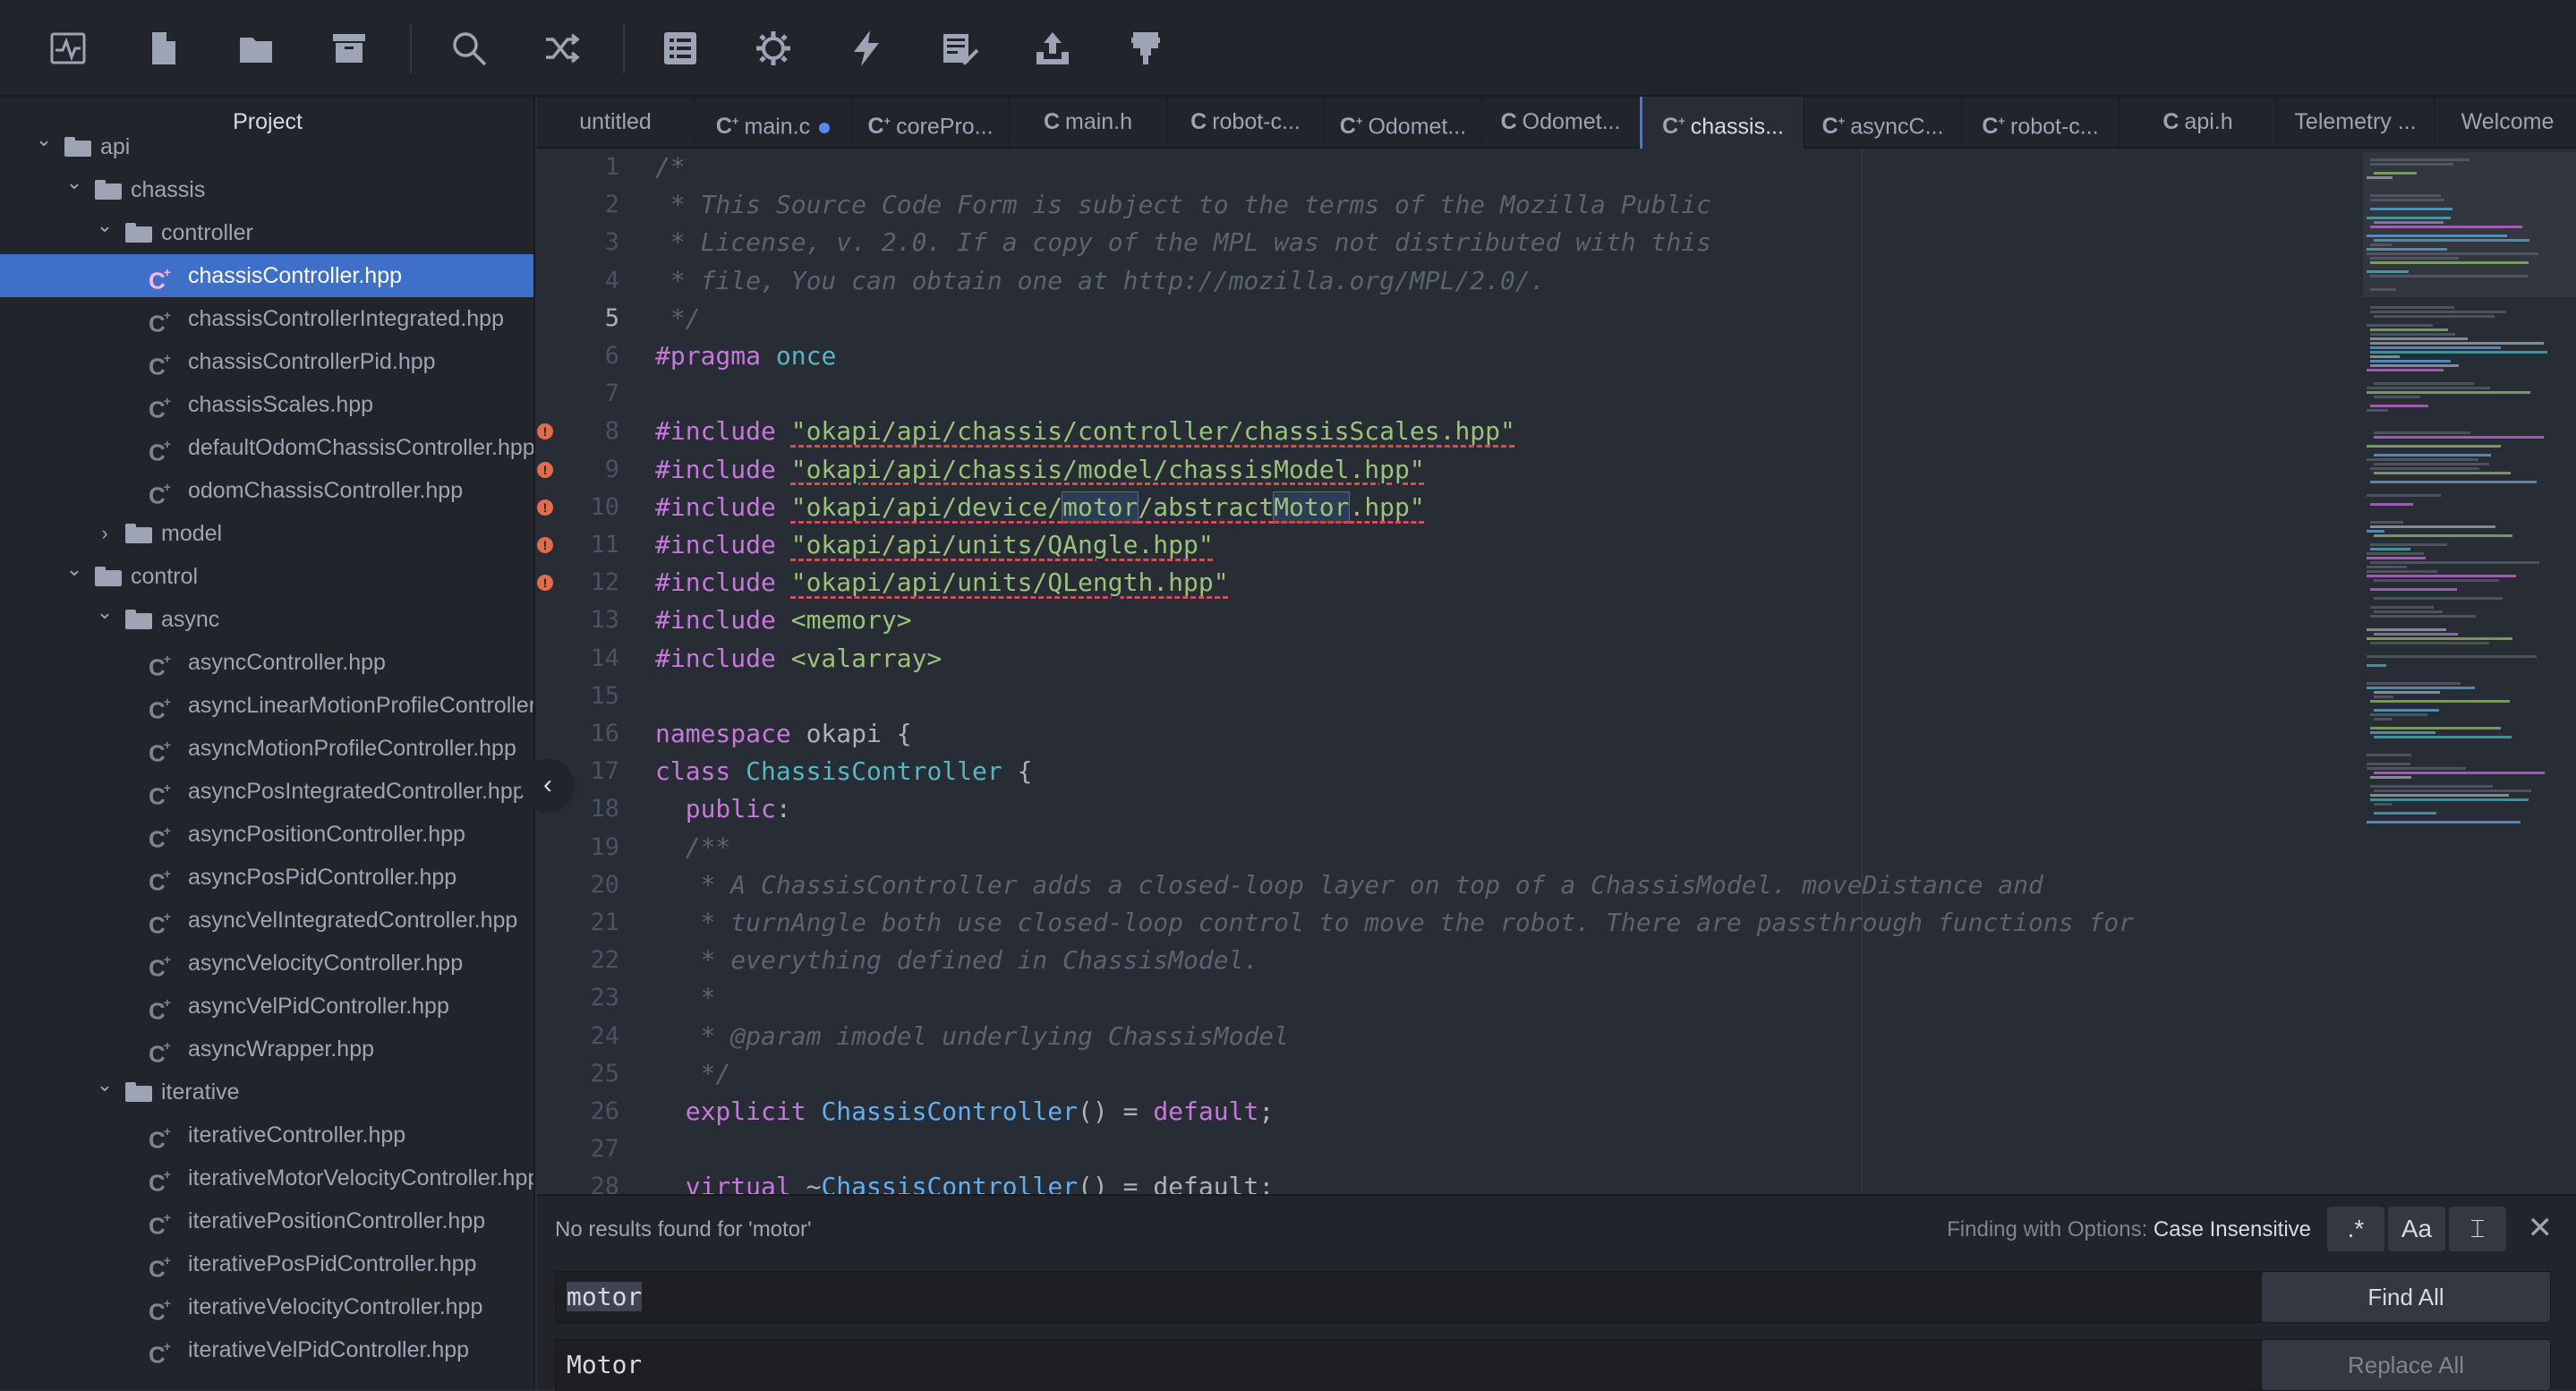 The width and height of the screenshot is (2576, 1391). I want to click on tab-0: untitled, so click(616, 122).